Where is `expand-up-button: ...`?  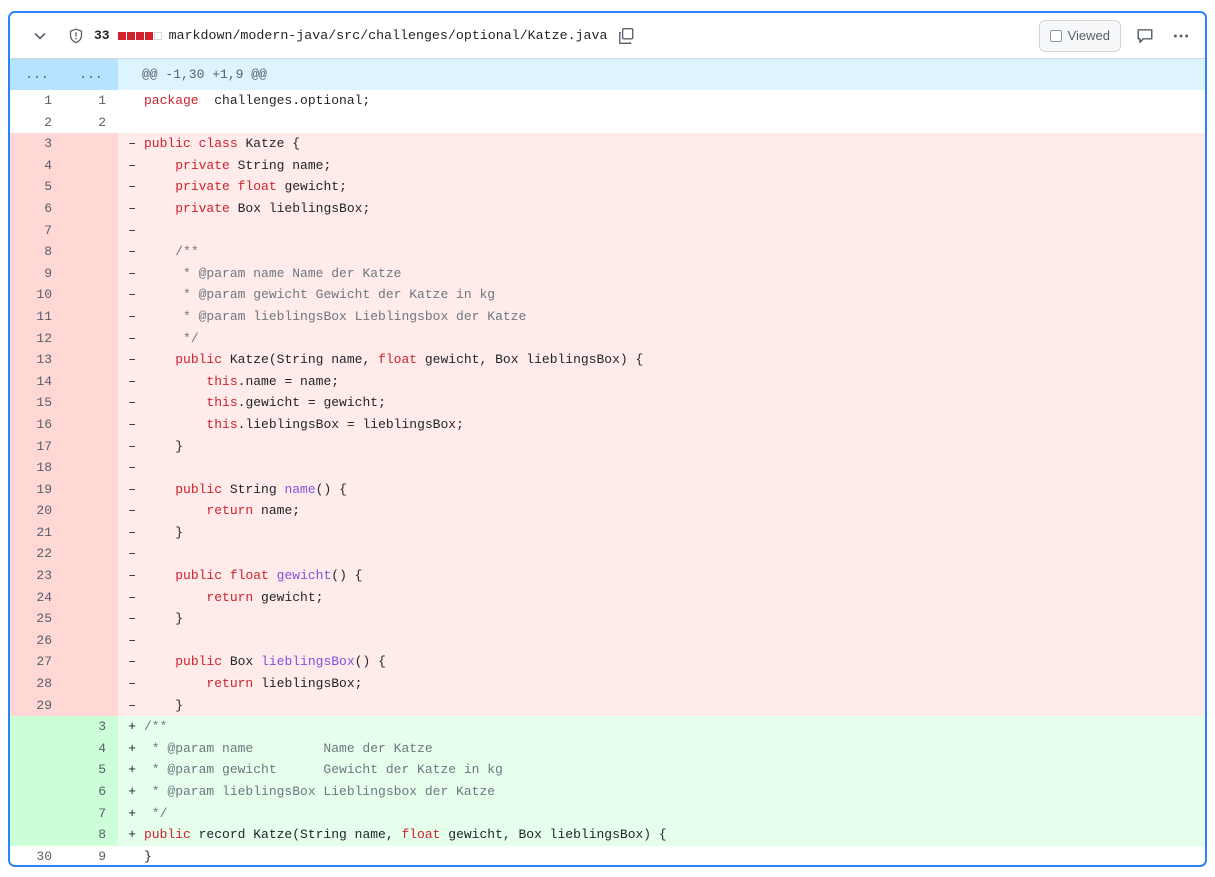 expand-up-button: ... is located at coordinates (37, 74).